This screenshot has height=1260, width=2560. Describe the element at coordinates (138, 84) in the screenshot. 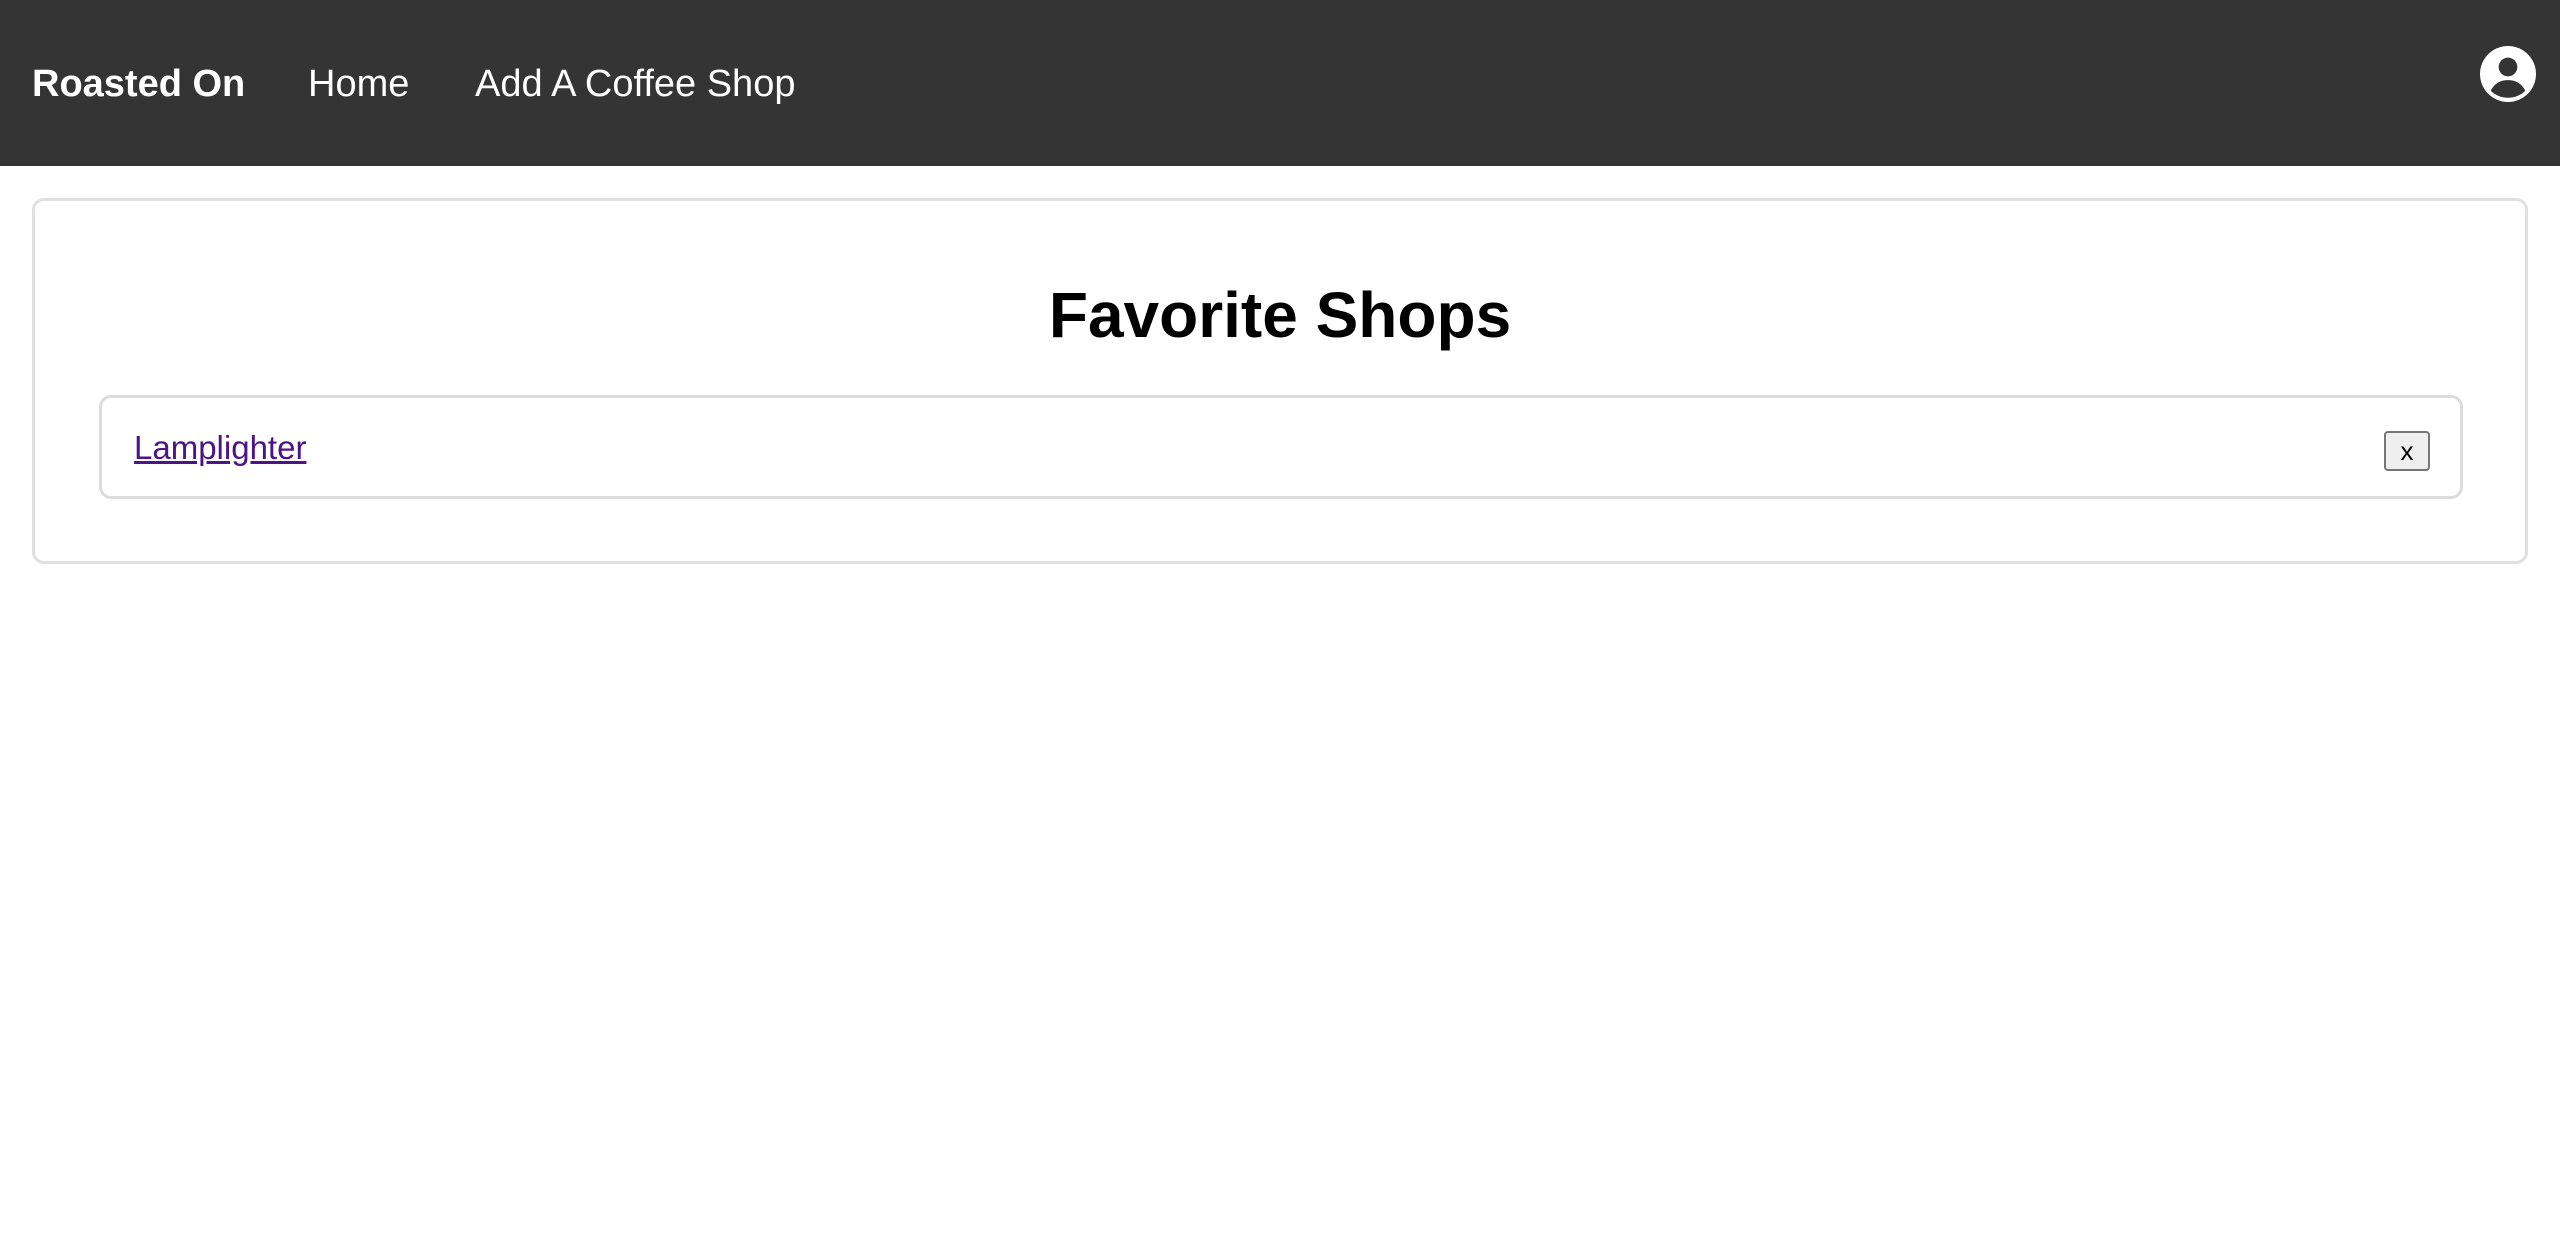

I see `brand-link: Roasted On` at that location.